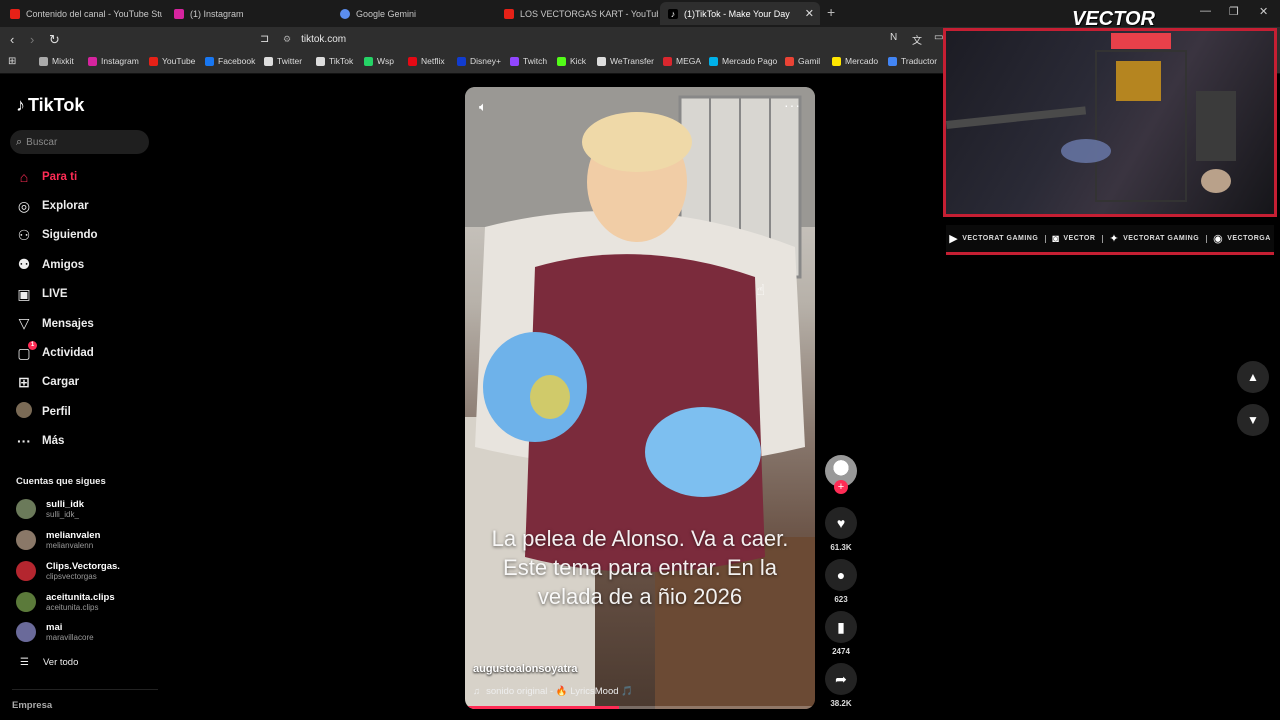 The image size is (1280, 720). Describe the element at coordinates (62, 514) in the screenshot. I see `account-handle: sulli_idk_` at that location.